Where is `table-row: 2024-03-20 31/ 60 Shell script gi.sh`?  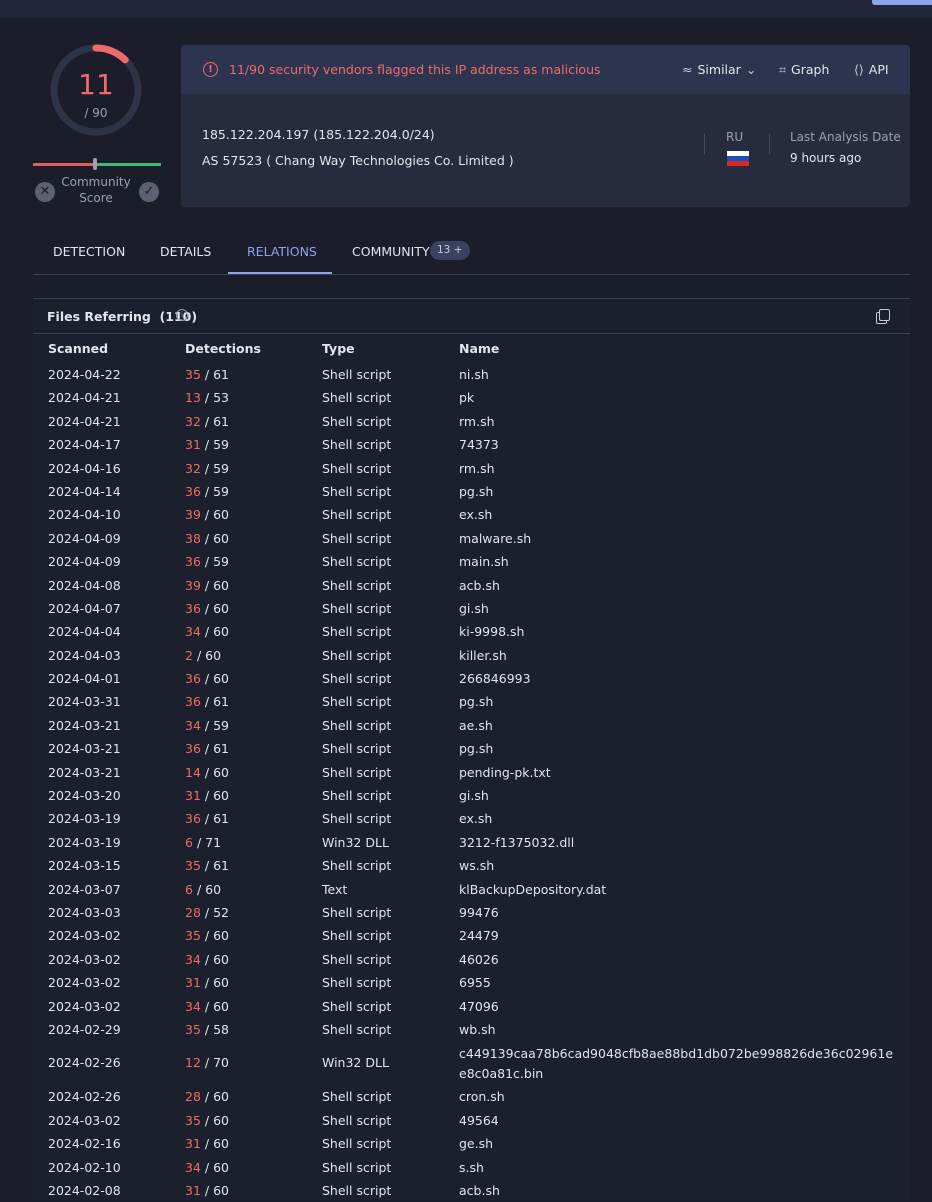
table-row: 2024-03-20 31/ 60 Shell script gi.sh is located at coordinates (471, 795).